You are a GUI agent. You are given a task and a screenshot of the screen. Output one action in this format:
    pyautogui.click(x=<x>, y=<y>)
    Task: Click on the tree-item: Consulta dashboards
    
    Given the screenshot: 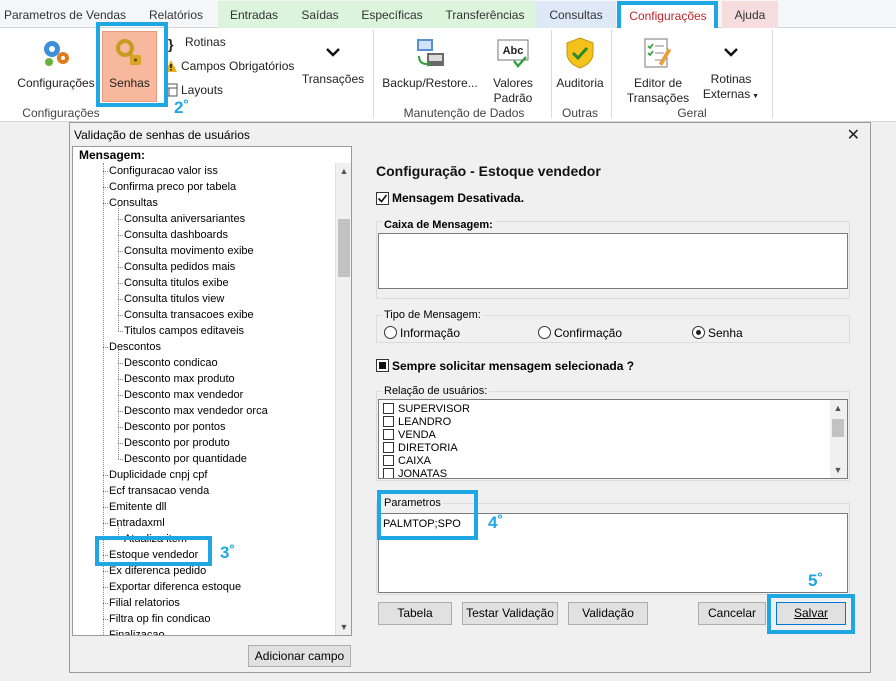 What is the action you would take?
    pyautogui.click(x=176, y=235)
    